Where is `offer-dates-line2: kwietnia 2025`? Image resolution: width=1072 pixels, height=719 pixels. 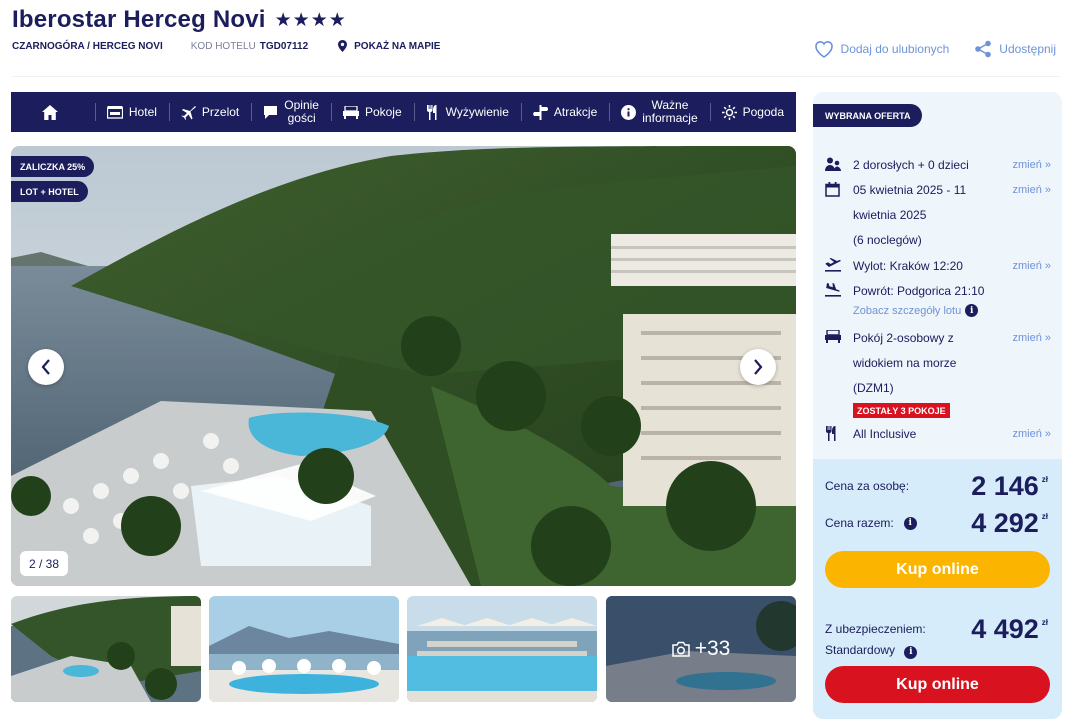
offer-dates-line2: kwietnia 2025 is located at coordinates (890, 215).